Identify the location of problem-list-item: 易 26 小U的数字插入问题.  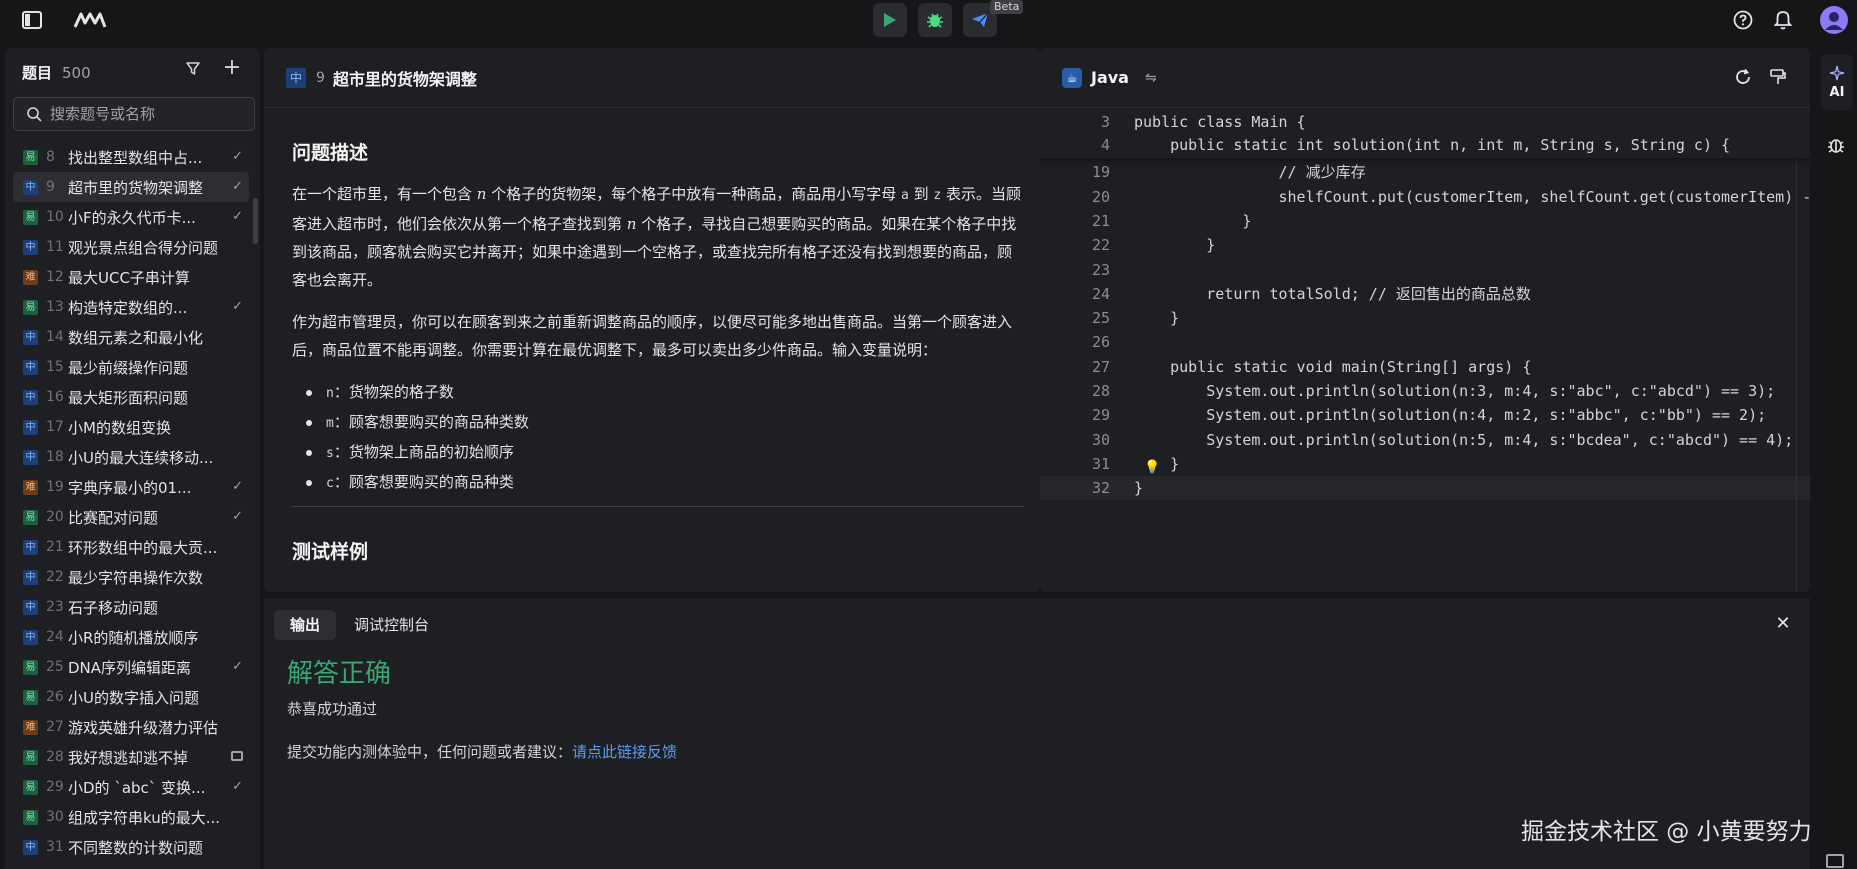
(131, 697).